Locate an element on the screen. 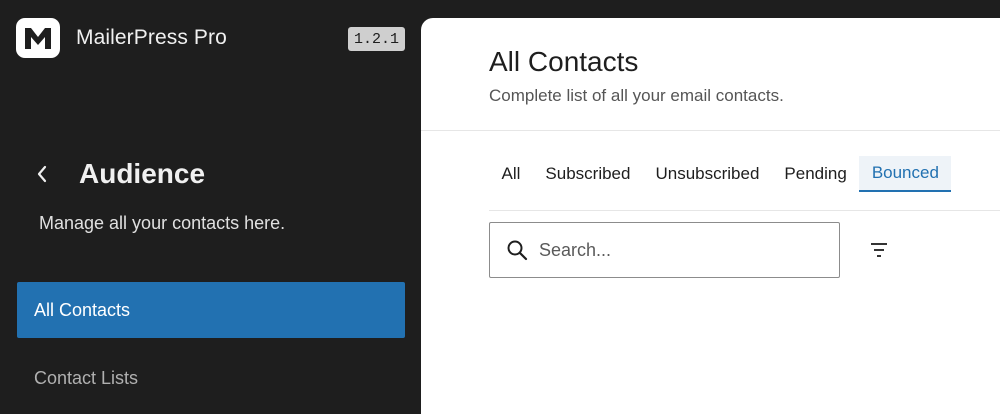  tab-label: Unsubscribed is located at coordinates (707, 173).